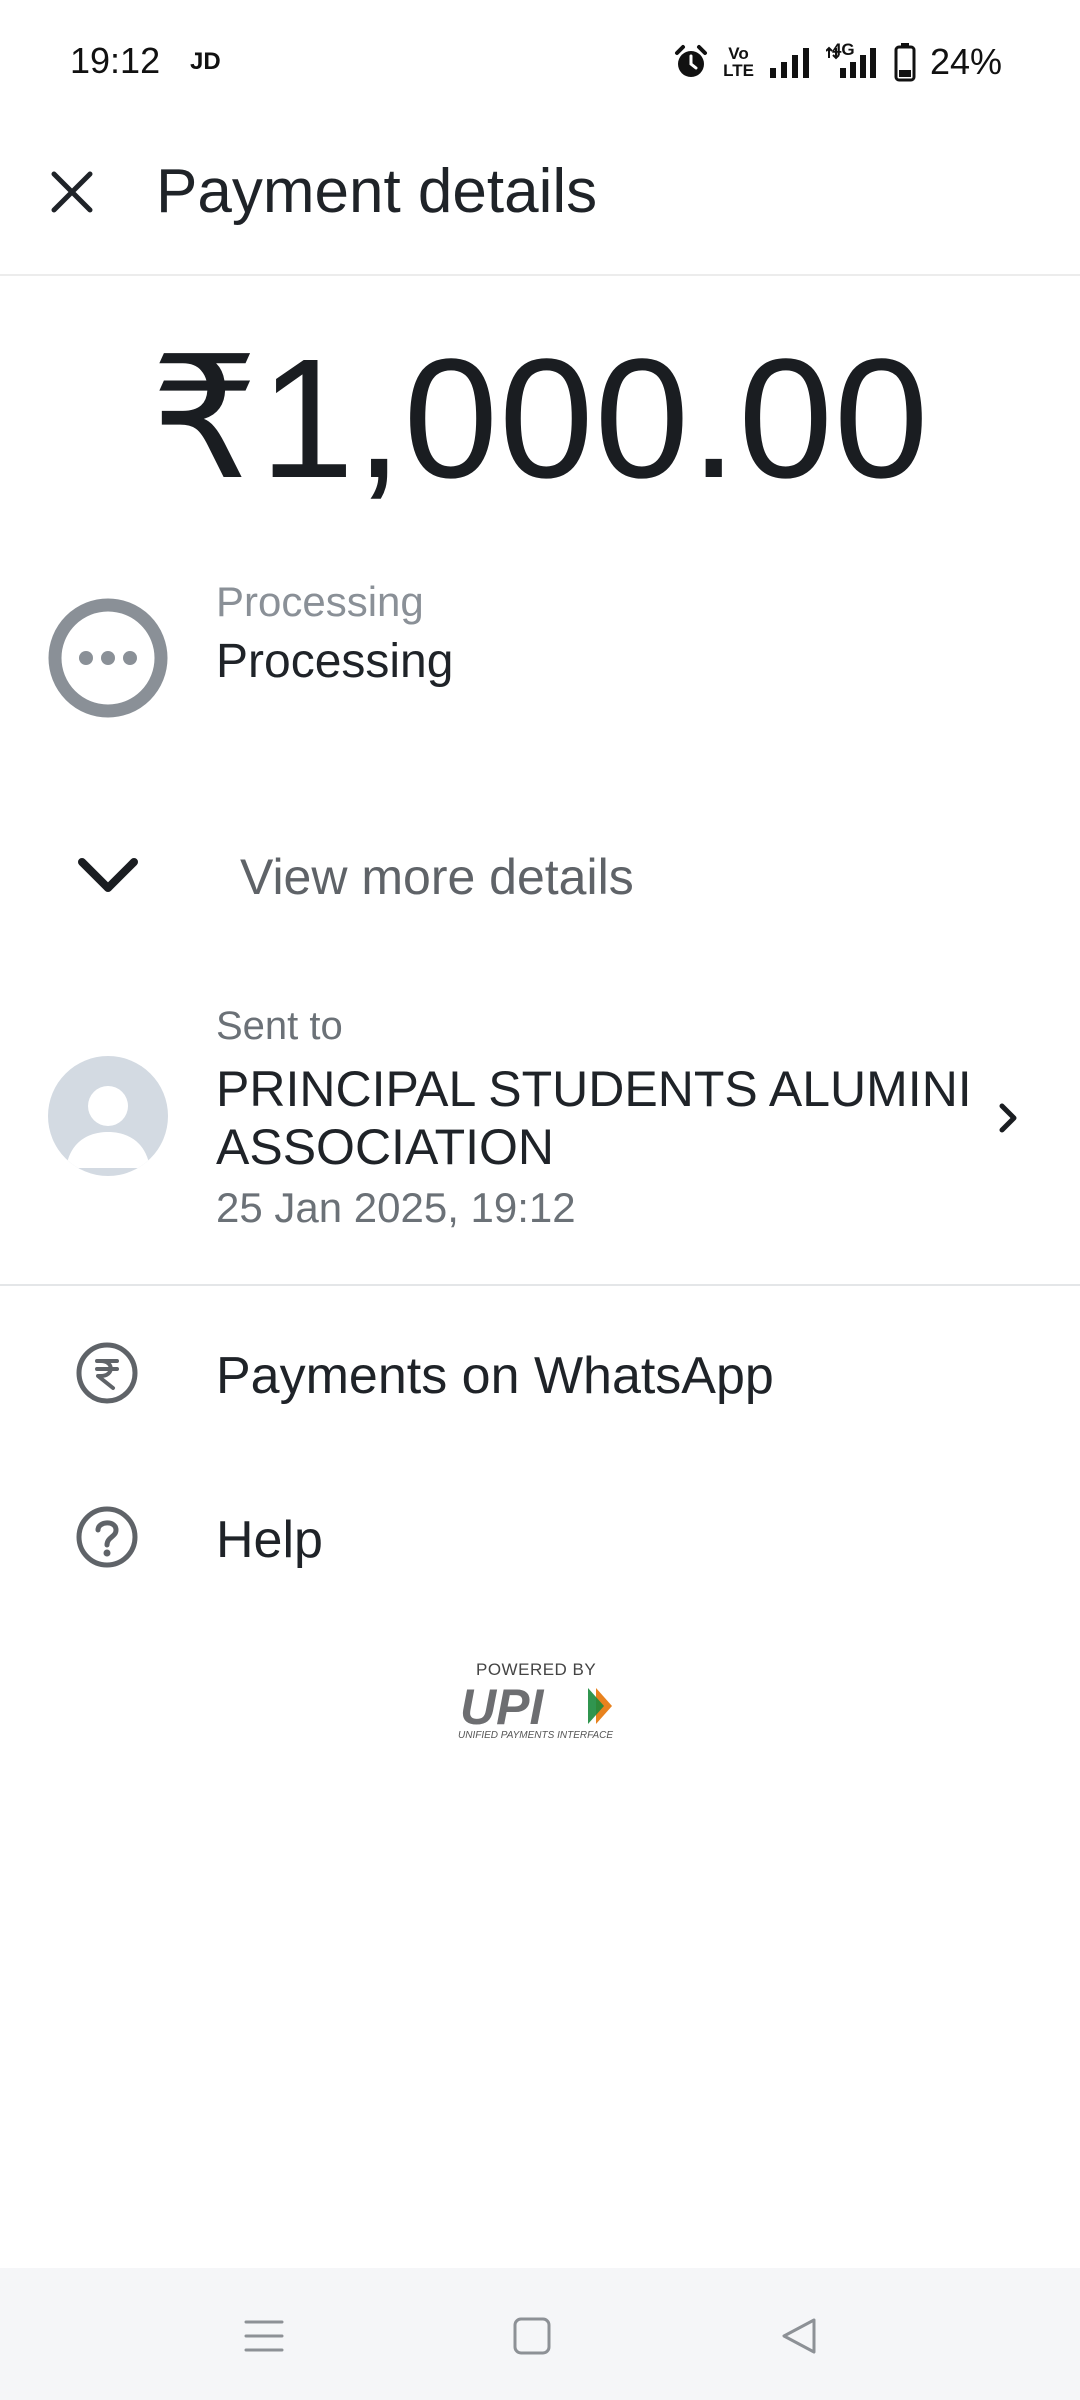 The width and height of the screenshot is (1080, 2400). I want to click on sent-to-label: Sent to, so click(279, 1026).